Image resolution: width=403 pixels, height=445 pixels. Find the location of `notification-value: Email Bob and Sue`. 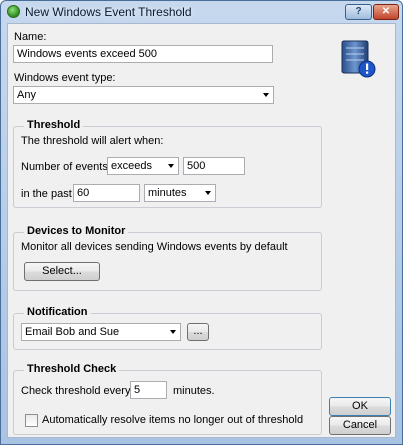

notification-value: Email Bob and Sue is located at coordinates (72, 332).